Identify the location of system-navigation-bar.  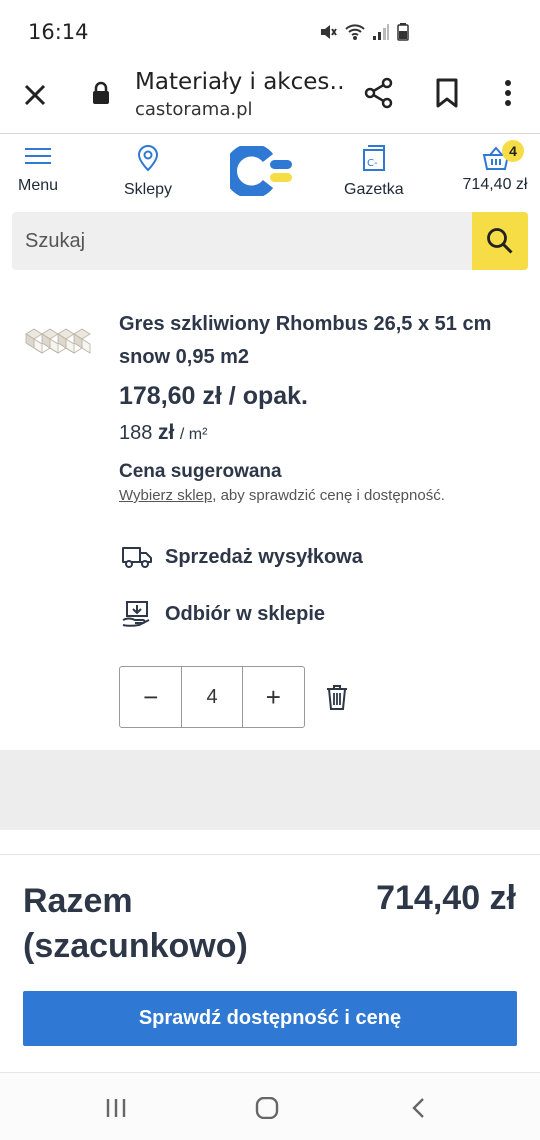
(270, 1106).